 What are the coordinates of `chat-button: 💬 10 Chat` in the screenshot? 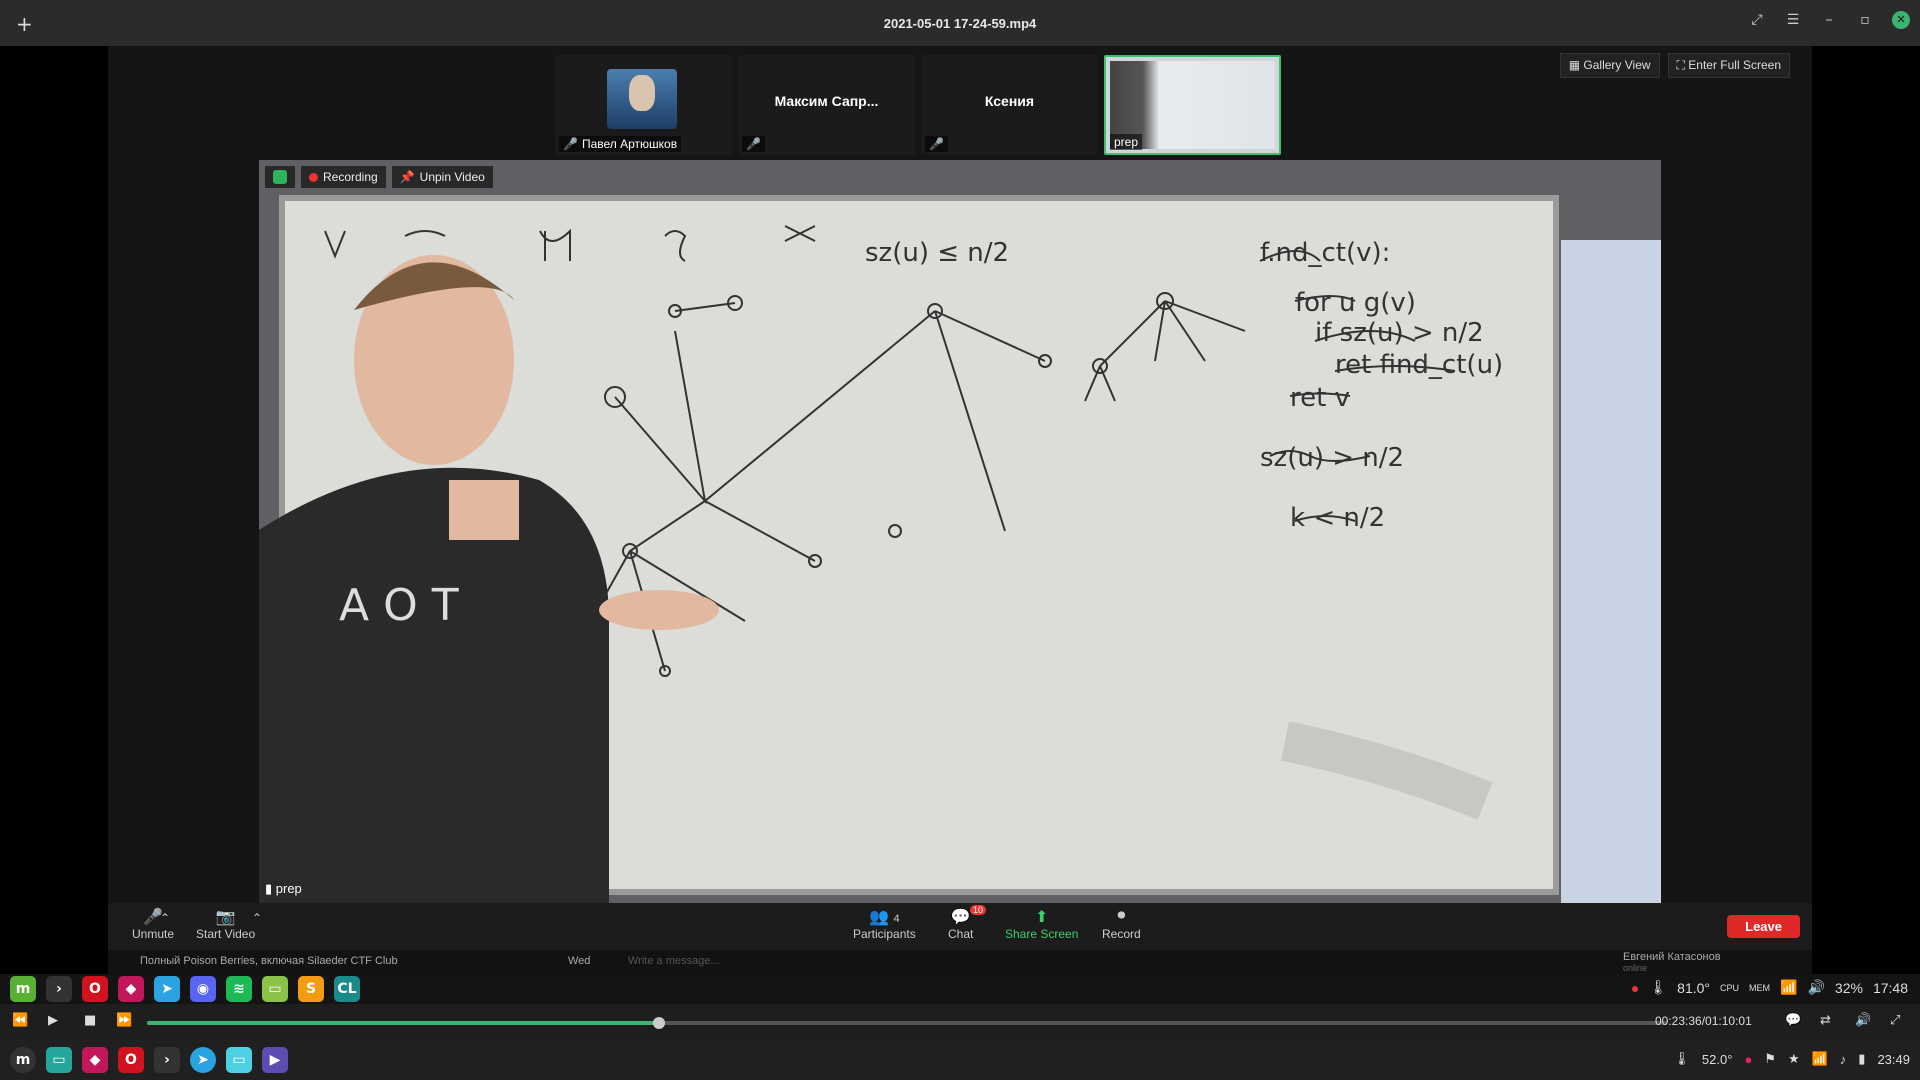 It's located at (967, 923).